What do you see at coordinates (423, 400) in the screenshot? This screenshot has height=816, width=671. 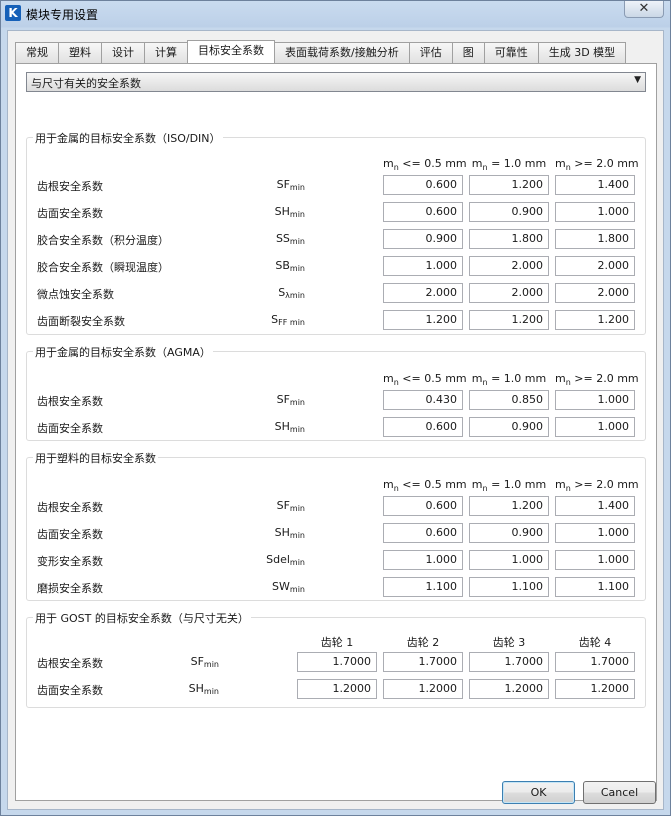 I see `value-input: 0.430` at bounding box center [423, 400].